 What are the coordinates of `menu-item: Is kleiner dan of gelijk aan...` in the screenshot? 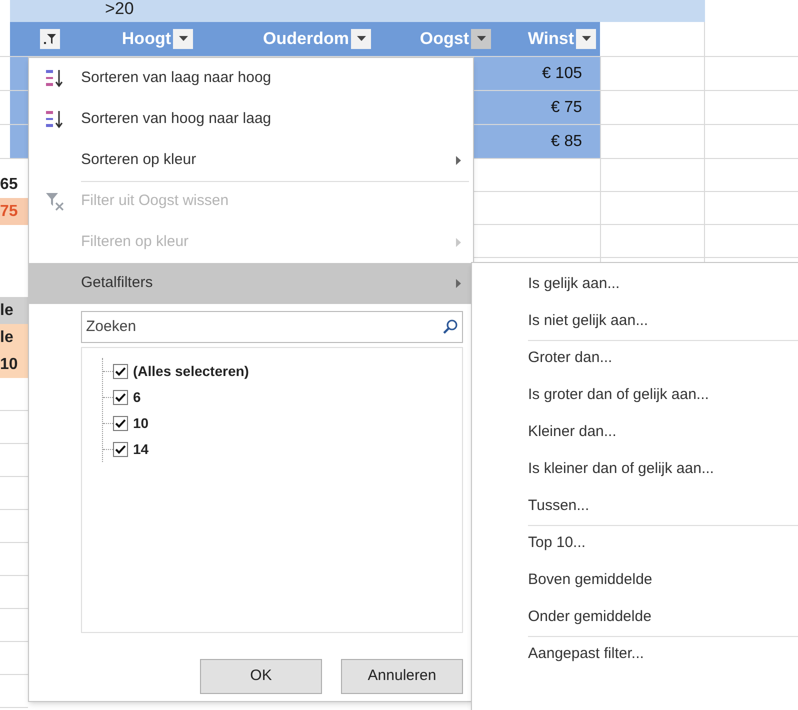 It's located at (635, 469).